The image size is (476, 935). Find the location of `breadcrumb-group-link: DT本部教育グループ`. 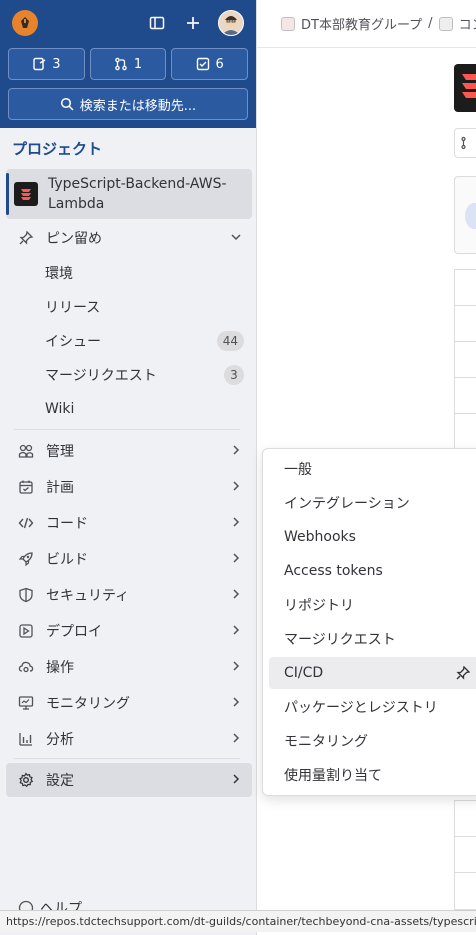

breadcrumb-group-link: DT本部教育グループ is located at coordinates (361, 23).